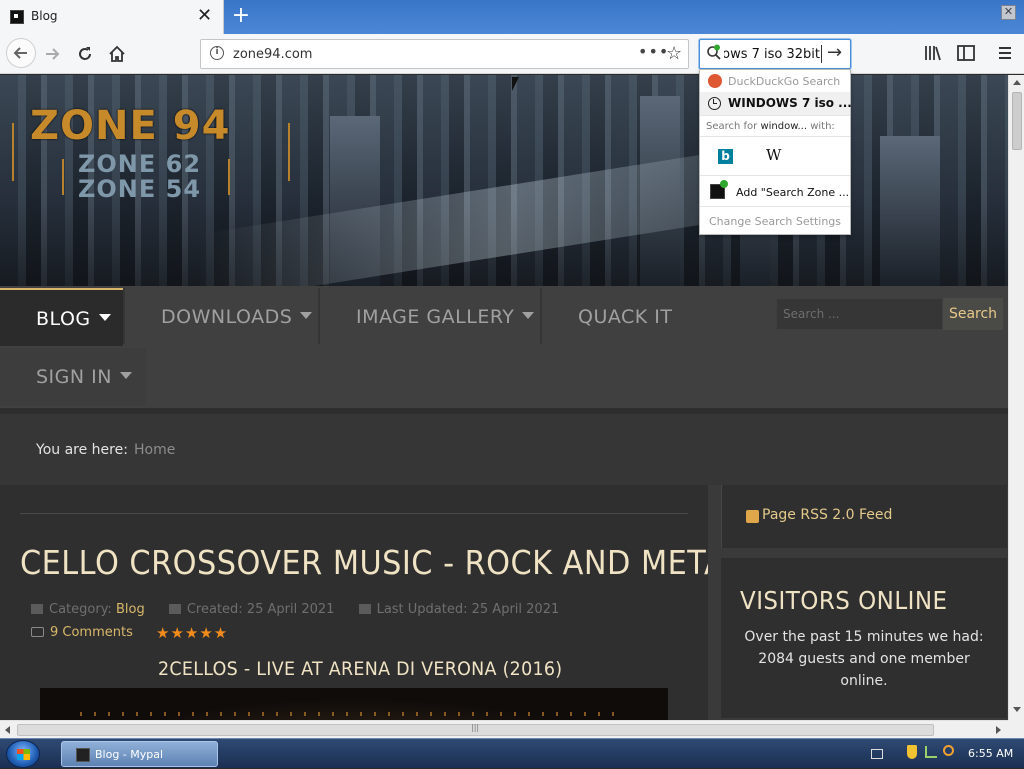  Describe the element at coordinates (1017, 82) in the screenshot. I see `scroll-up-arrow-icon` at that location.